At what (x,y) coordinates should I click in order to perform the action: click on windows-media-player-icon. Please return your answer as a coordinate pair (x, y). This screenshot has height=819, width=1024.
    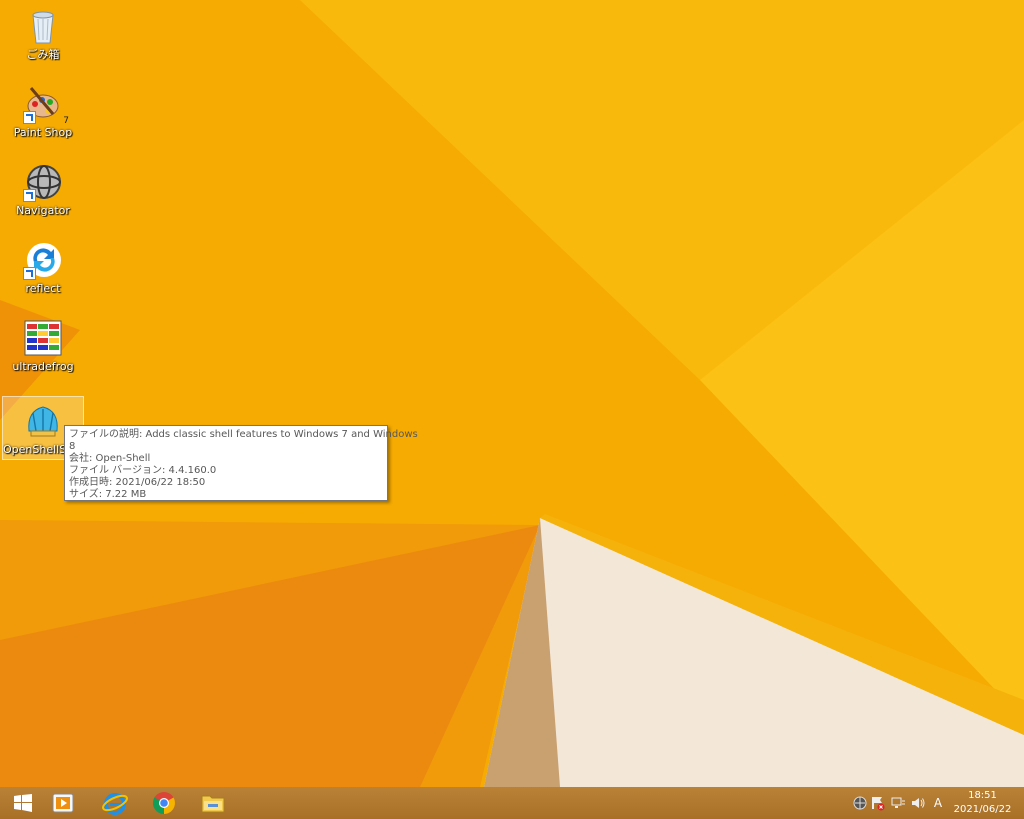
    Looking at the image, I should click on (63, 803).